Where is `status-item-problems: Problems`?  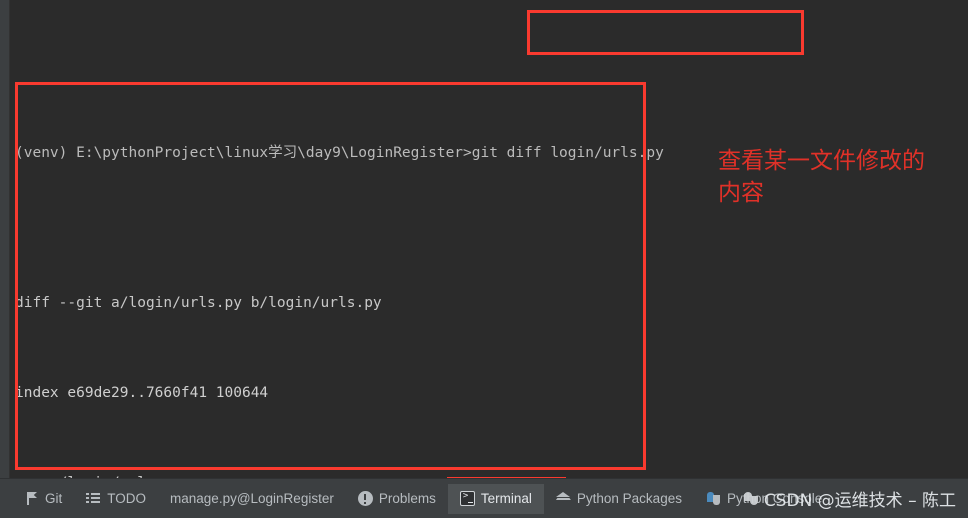 status-item-problems: Problems is located at coordinates (397, 499).